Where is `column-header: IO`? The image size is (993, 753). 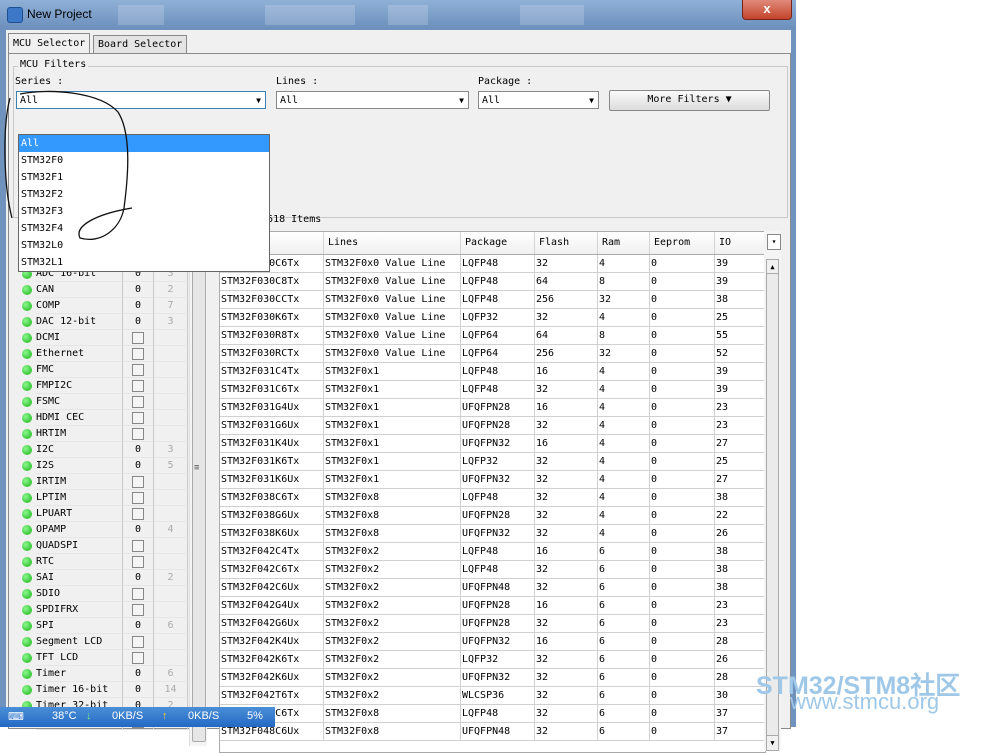 column-header: IO is located at coordinates (740, 243).